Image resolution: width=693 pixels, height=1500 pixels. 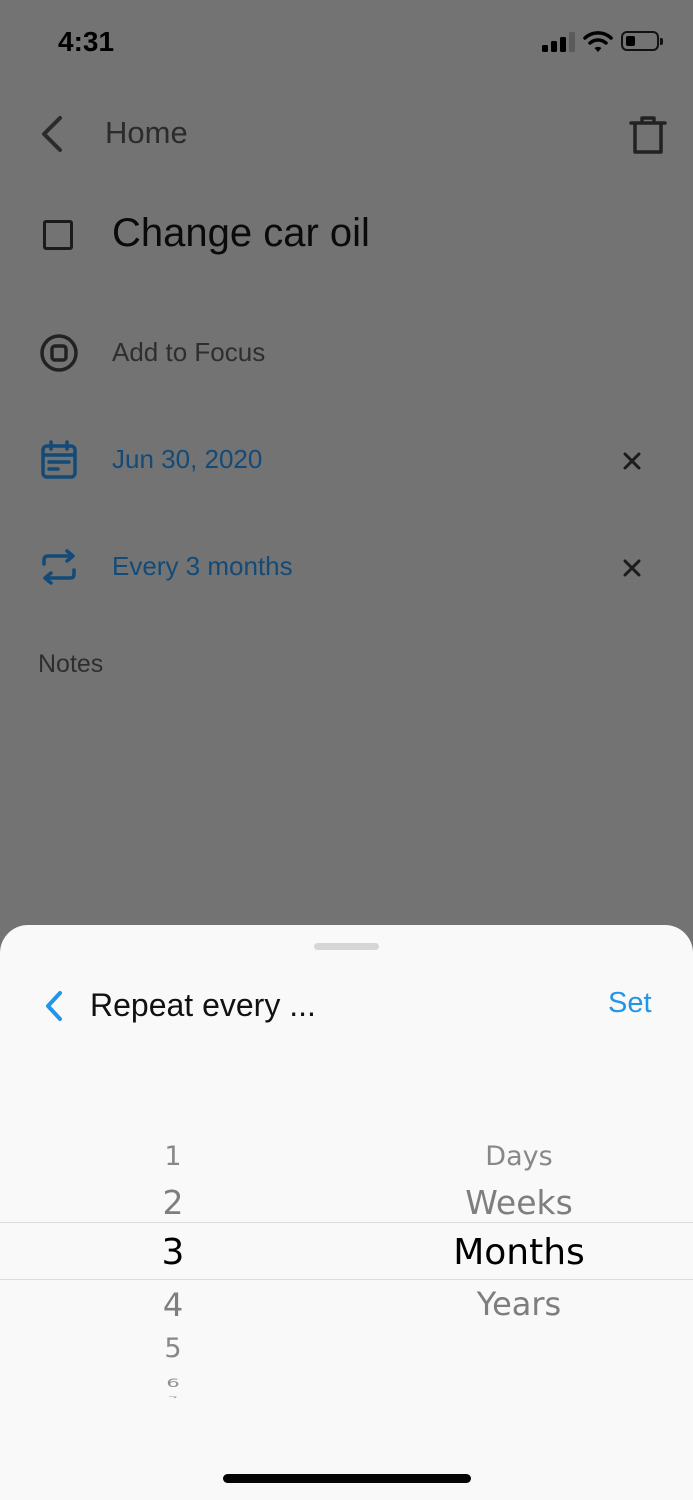 I want to click on unit-option-selected: Months, so click(x=519, y=1252).